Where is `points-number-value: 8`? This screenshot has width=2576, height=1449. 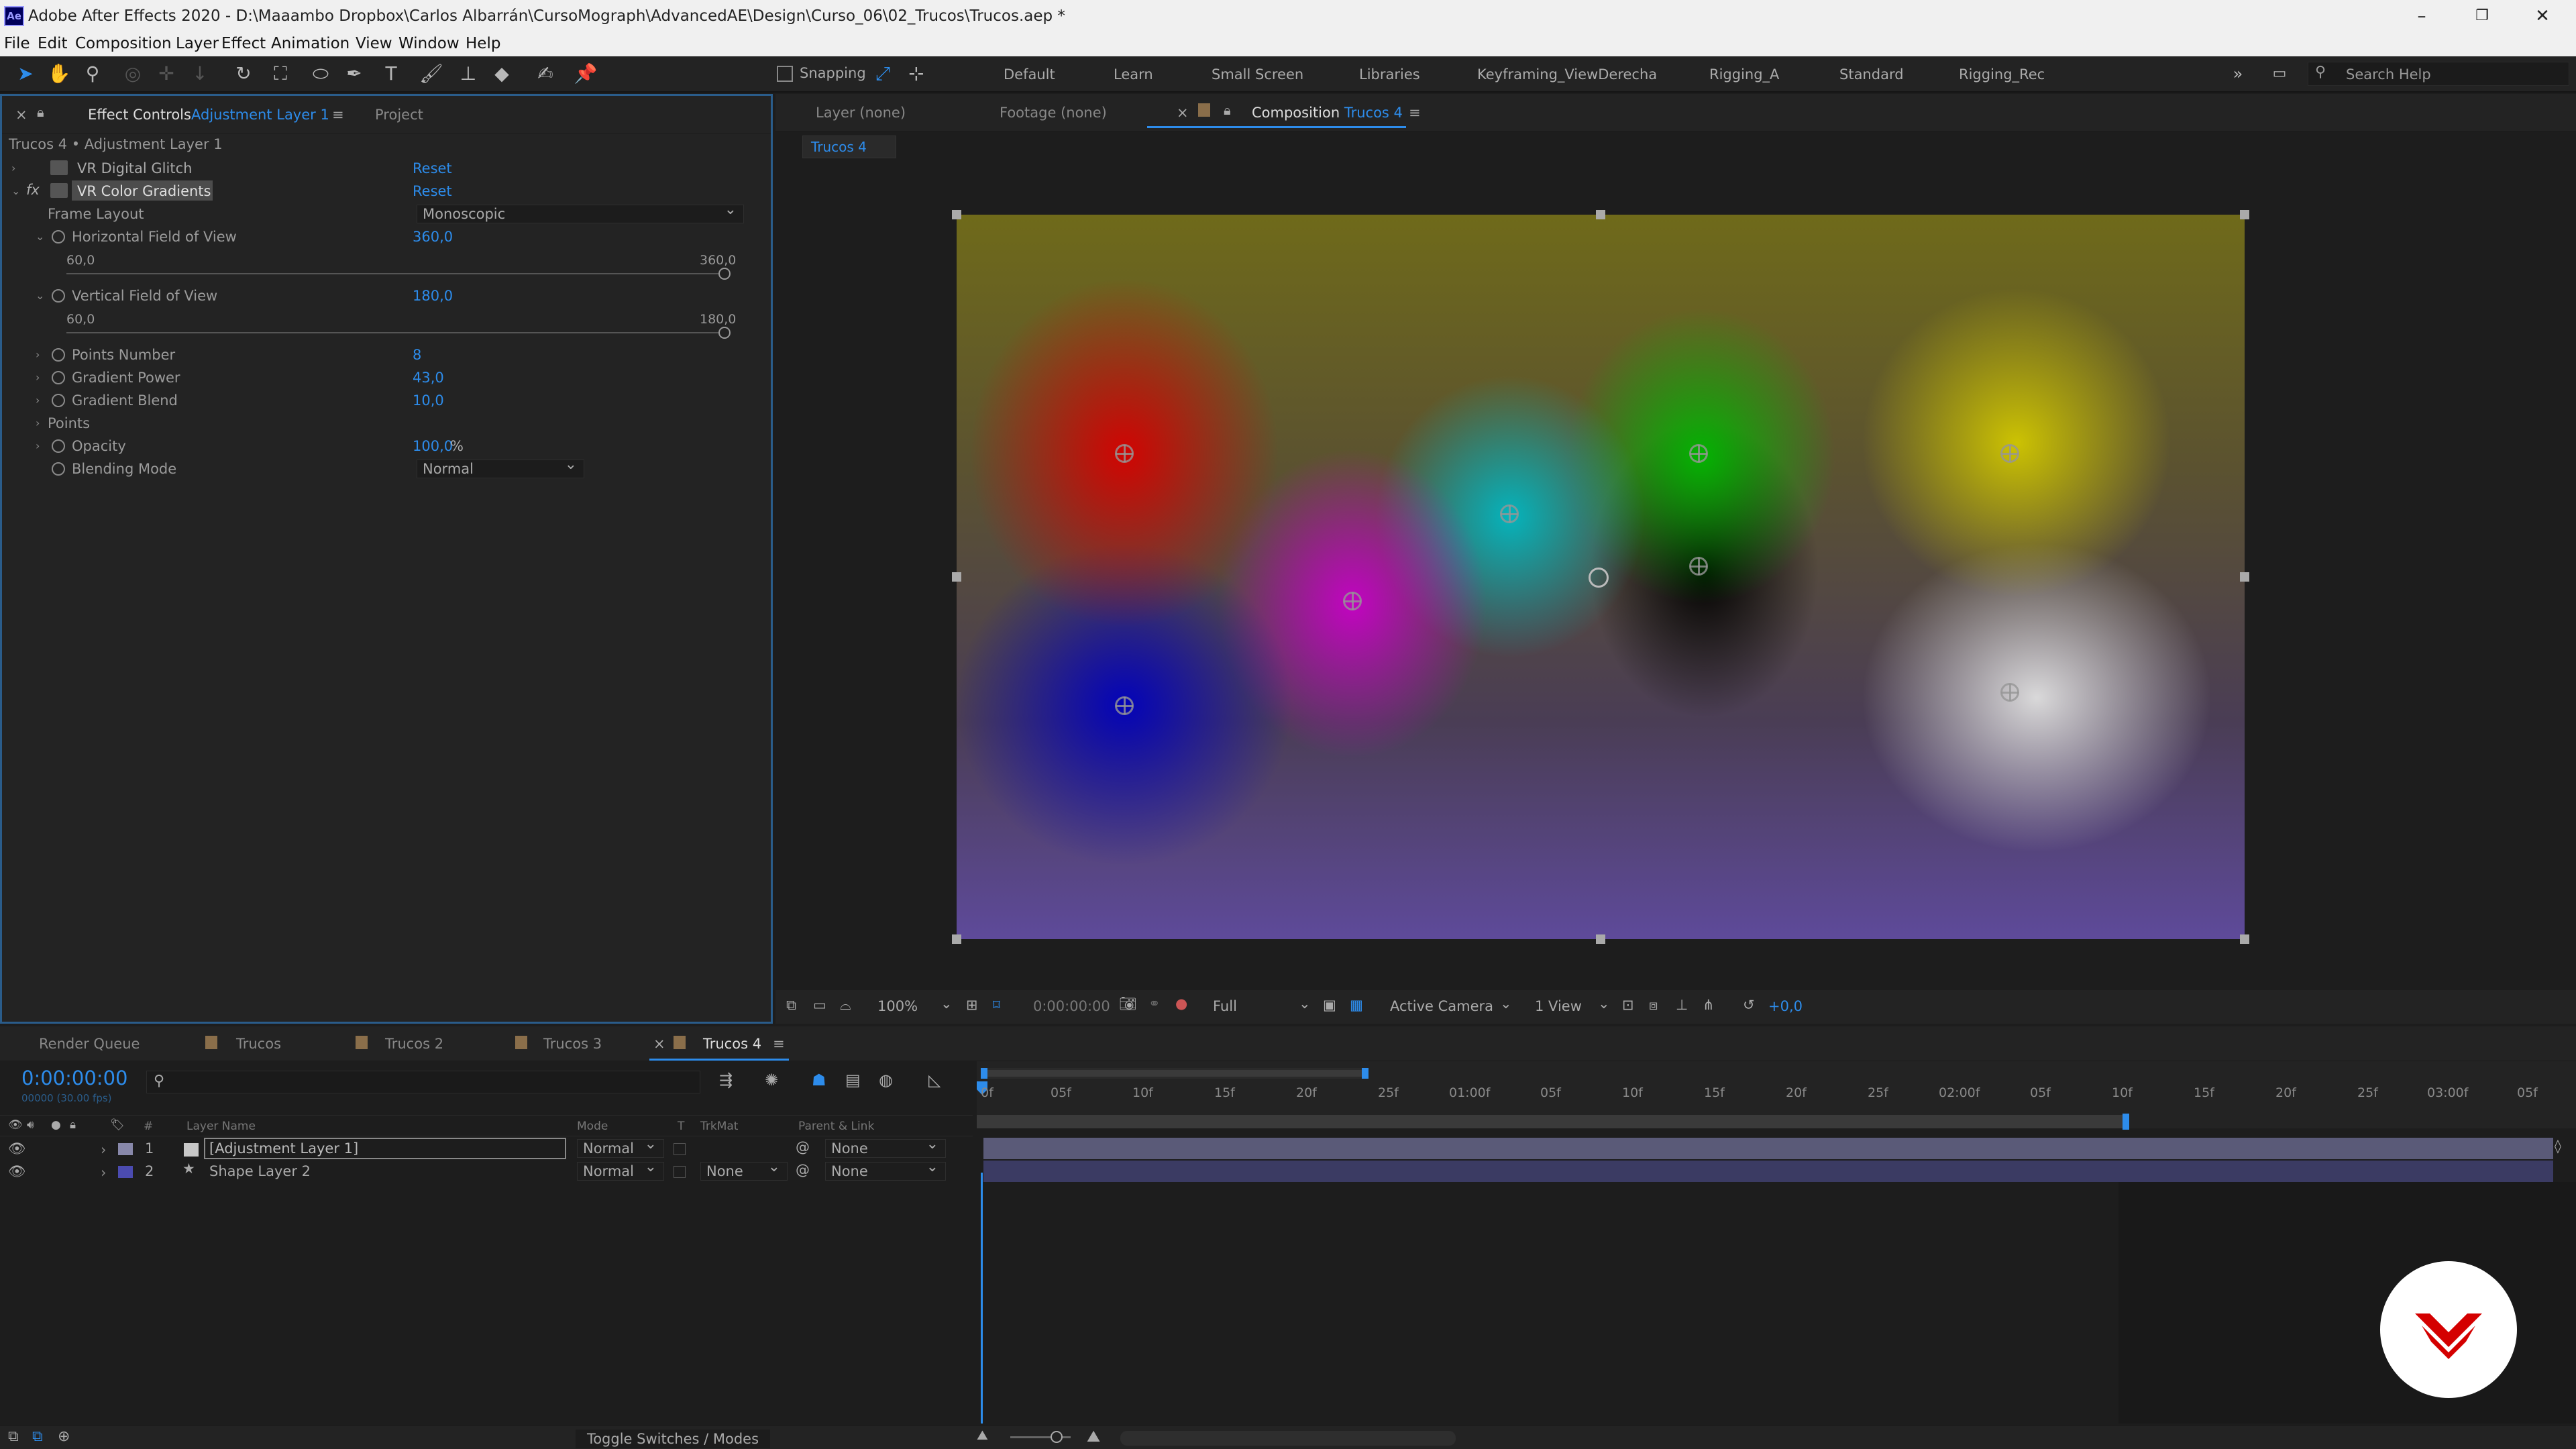
points-number-value: 8 is located at coordinates (417, 355).